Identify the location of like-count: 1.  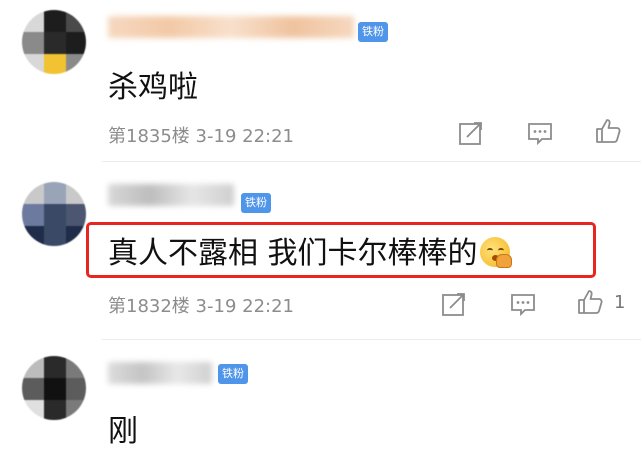
(620, 302).